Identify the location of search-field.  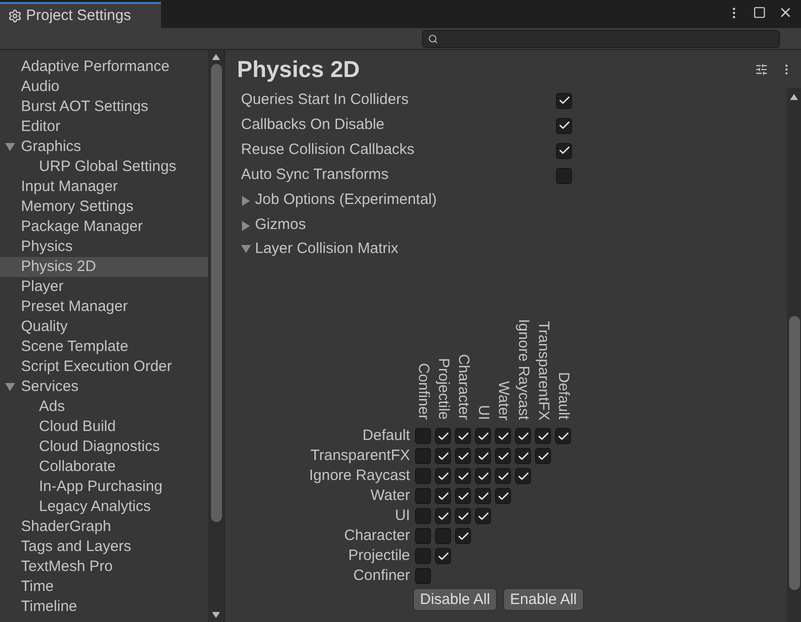
(601, 39).